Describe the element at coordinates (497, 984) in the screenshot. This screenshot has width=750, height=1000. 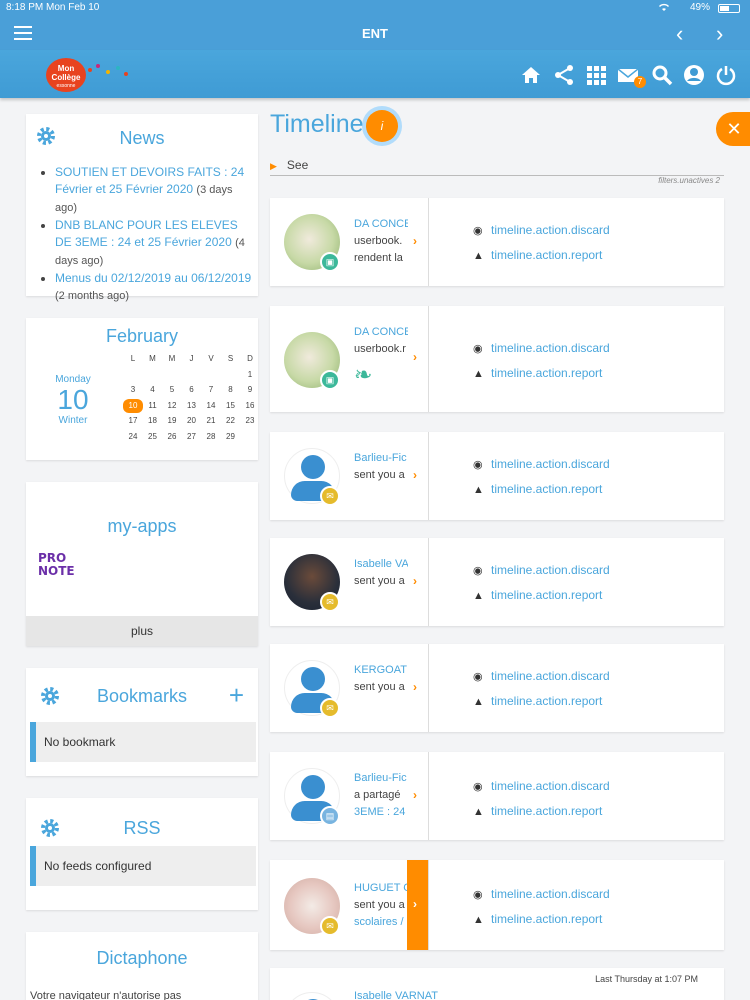
I see `timeline-item: Last Thursday at 1:07 PM Isabelle VARNAT` at that location.